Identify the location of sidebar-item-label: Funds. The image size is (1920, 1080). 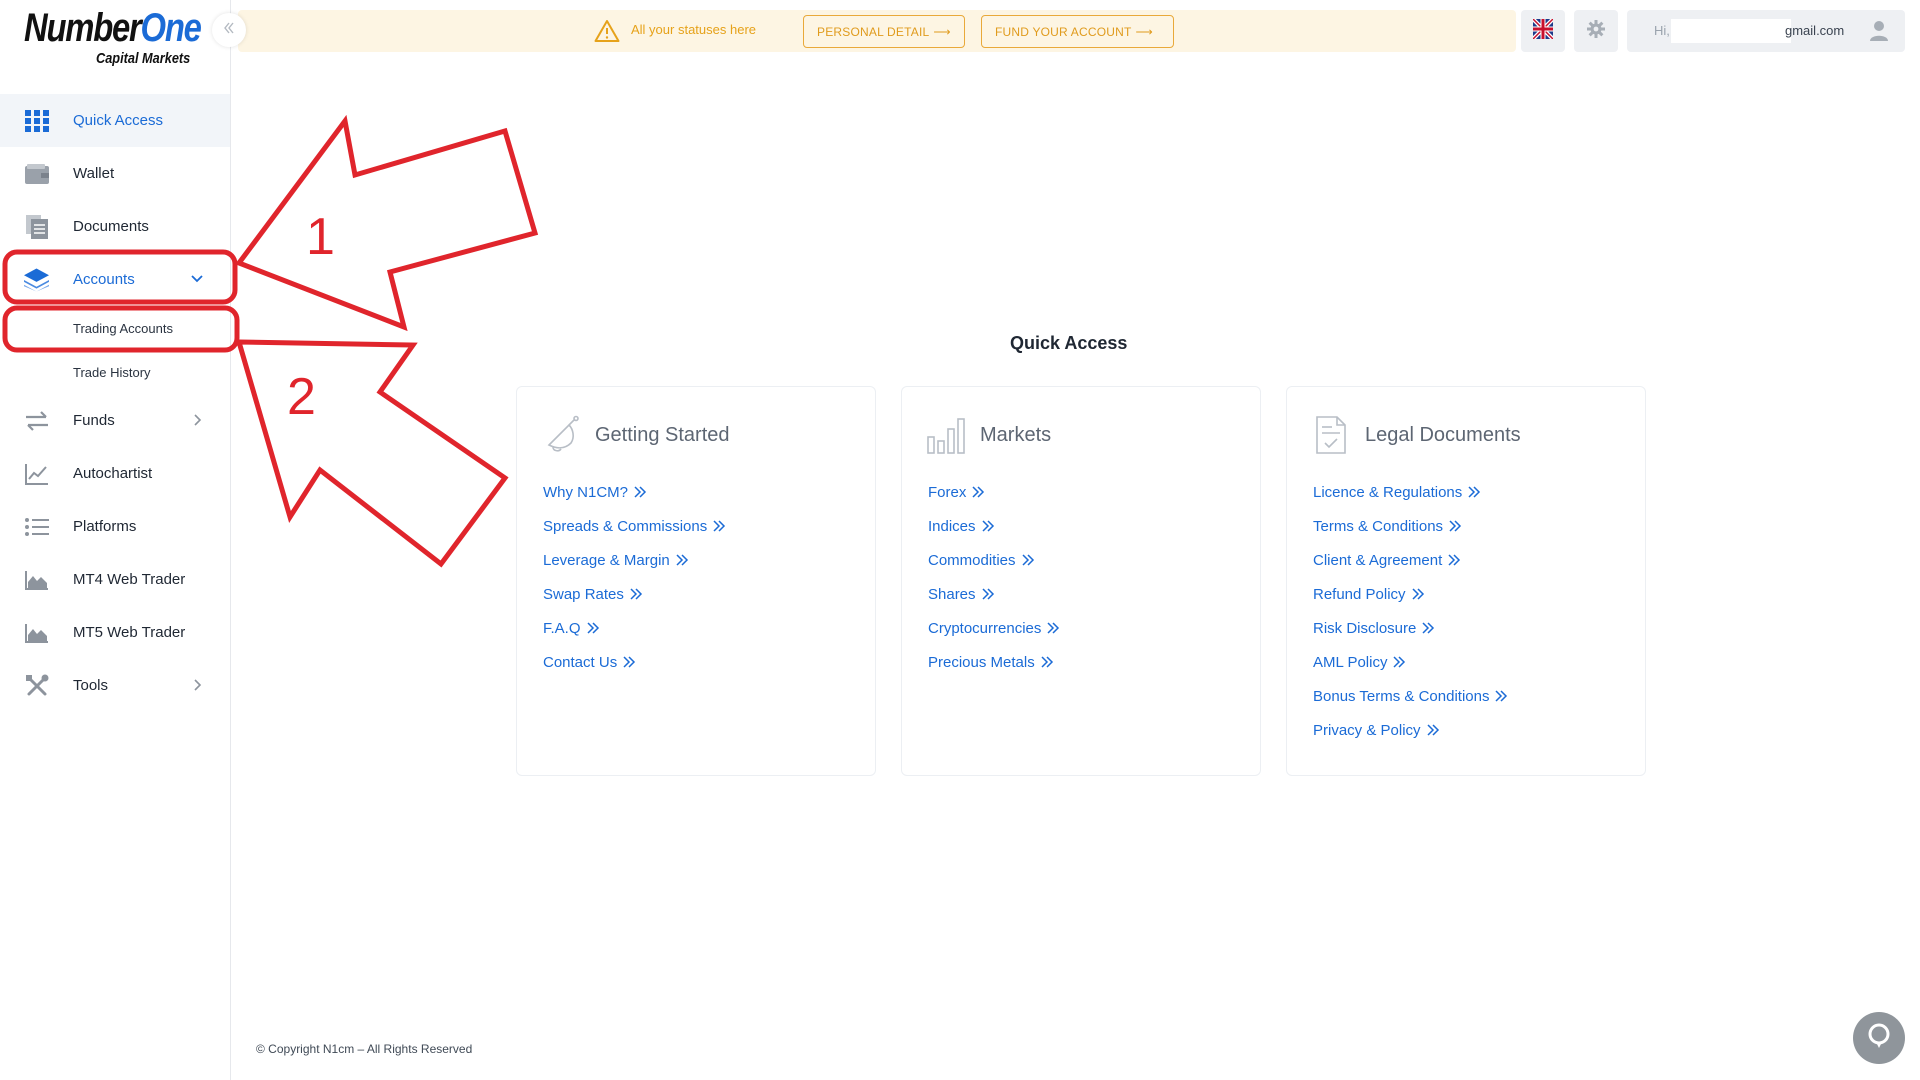
(94, 420).